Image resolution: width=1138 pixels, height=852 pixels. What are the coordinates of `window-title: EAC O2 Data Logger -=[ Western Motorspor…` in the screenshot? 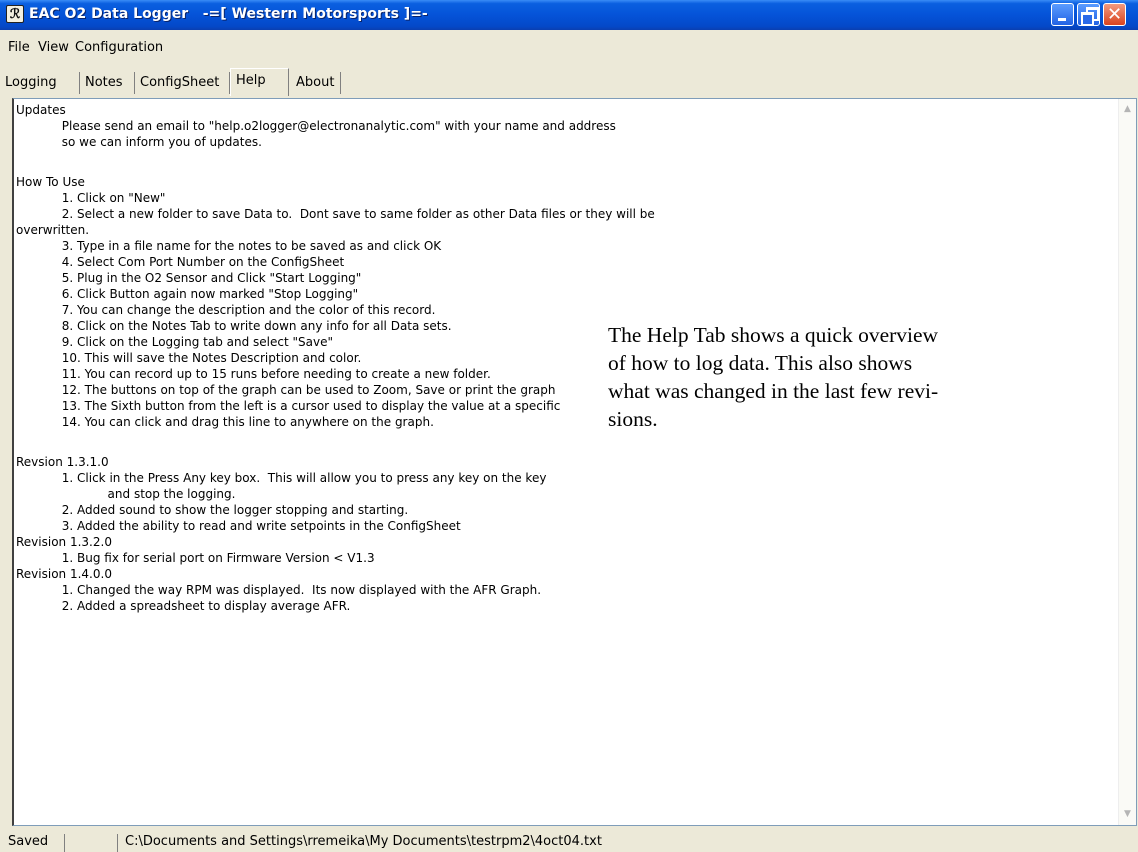 It's located at (228, 14).